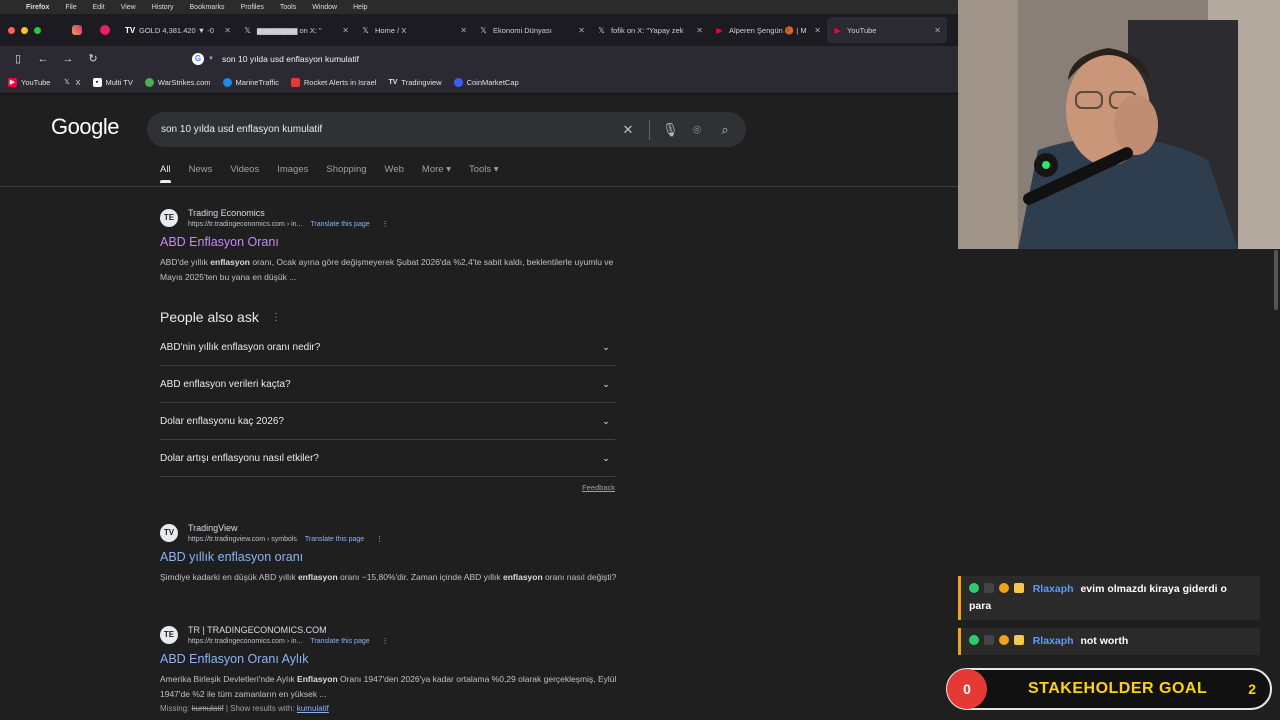 The width and height of the screenshot is (1280, 720). Describe the element at coordinates (37, 7) in the screenshot. I see `menu-firefox: Firefox` at that location.